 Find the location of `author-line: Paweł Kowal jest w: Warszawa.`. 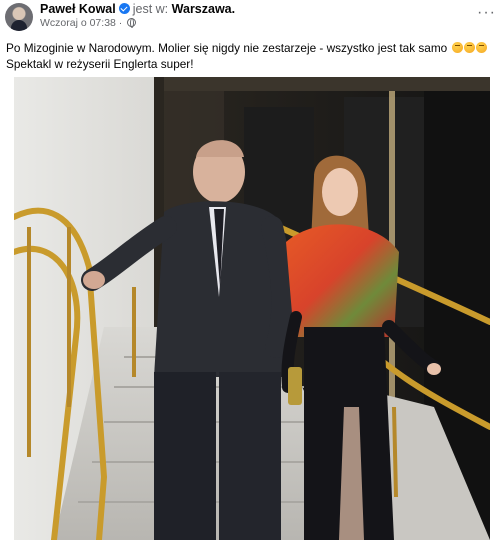

author-line: Paweł Kowal jest w: Warszawa. is located at coordinates (137, 9).